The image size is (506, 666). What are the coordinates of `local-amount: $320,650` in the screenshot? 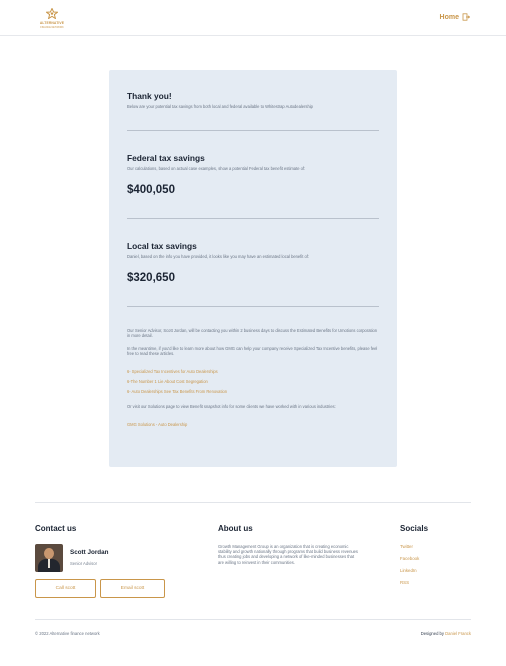 It's located at (151, 278).